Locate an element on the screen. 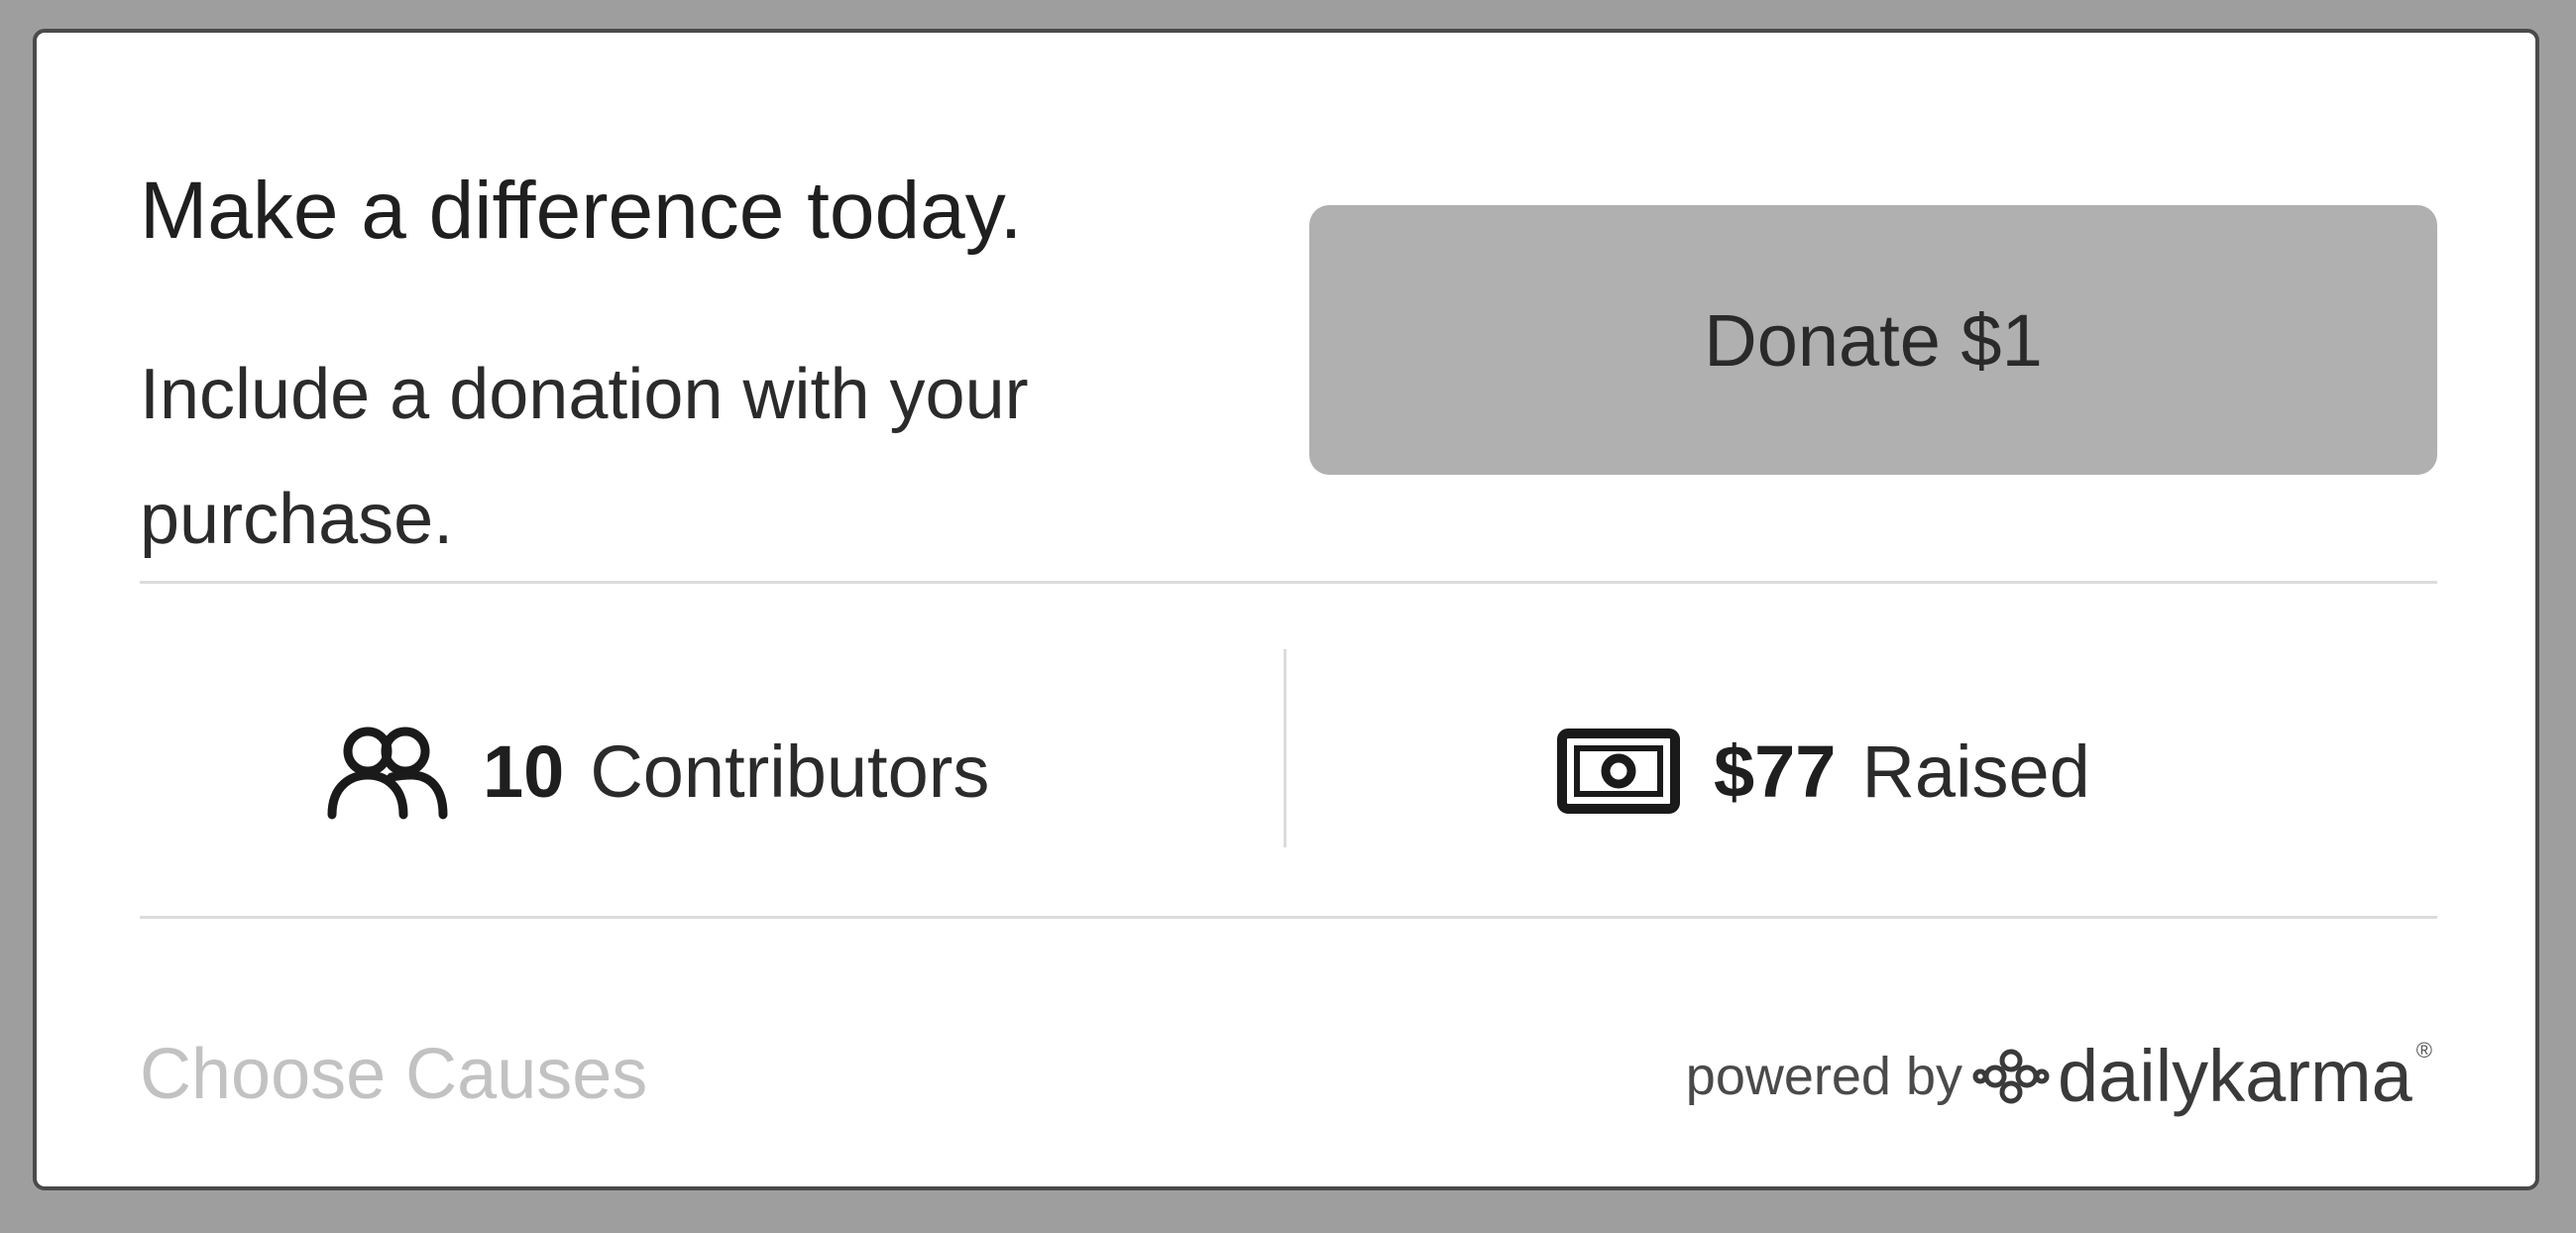 Image resolution: width=2576 pixels, height=1233 pixels. powered-by-label: powered by is located at coordinates (1823, 1076).